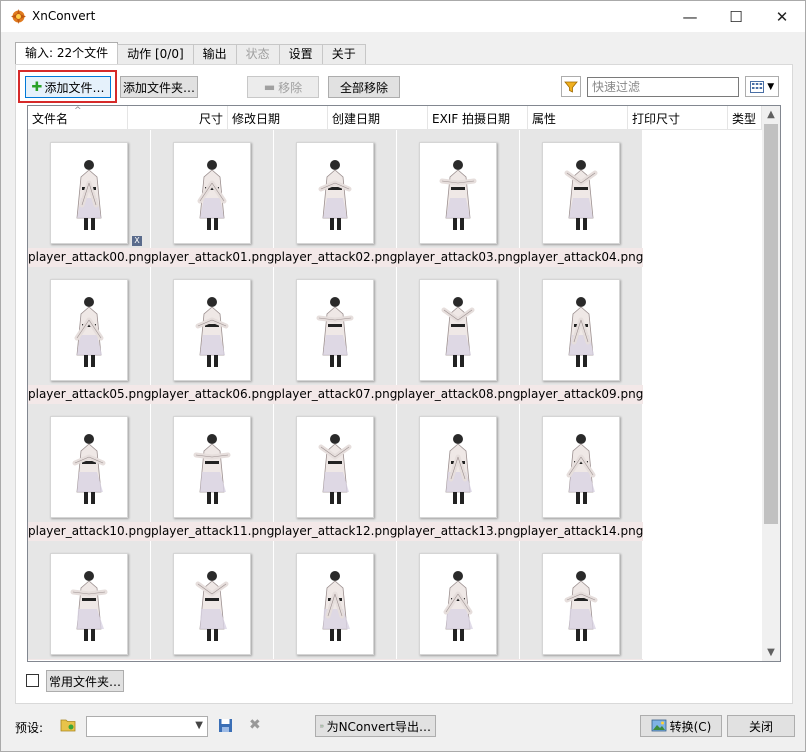  I want to click on file-name-label: player_attack03.png, so click(458, 257).